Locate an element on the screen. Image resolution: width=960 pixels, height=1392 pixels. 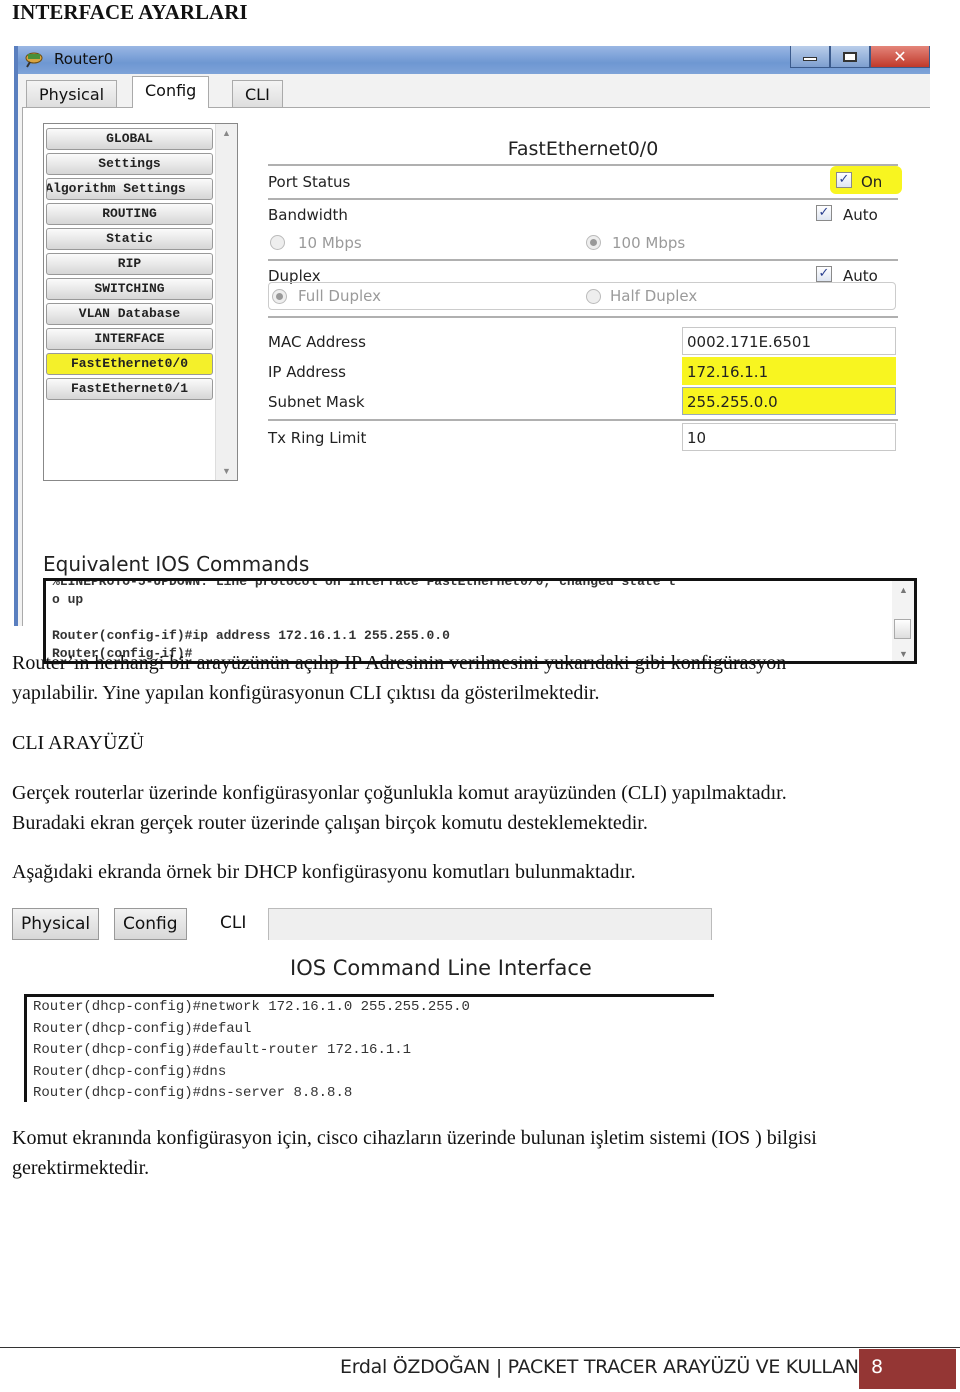
scroll-thumb is located at coordinates (902, 629).